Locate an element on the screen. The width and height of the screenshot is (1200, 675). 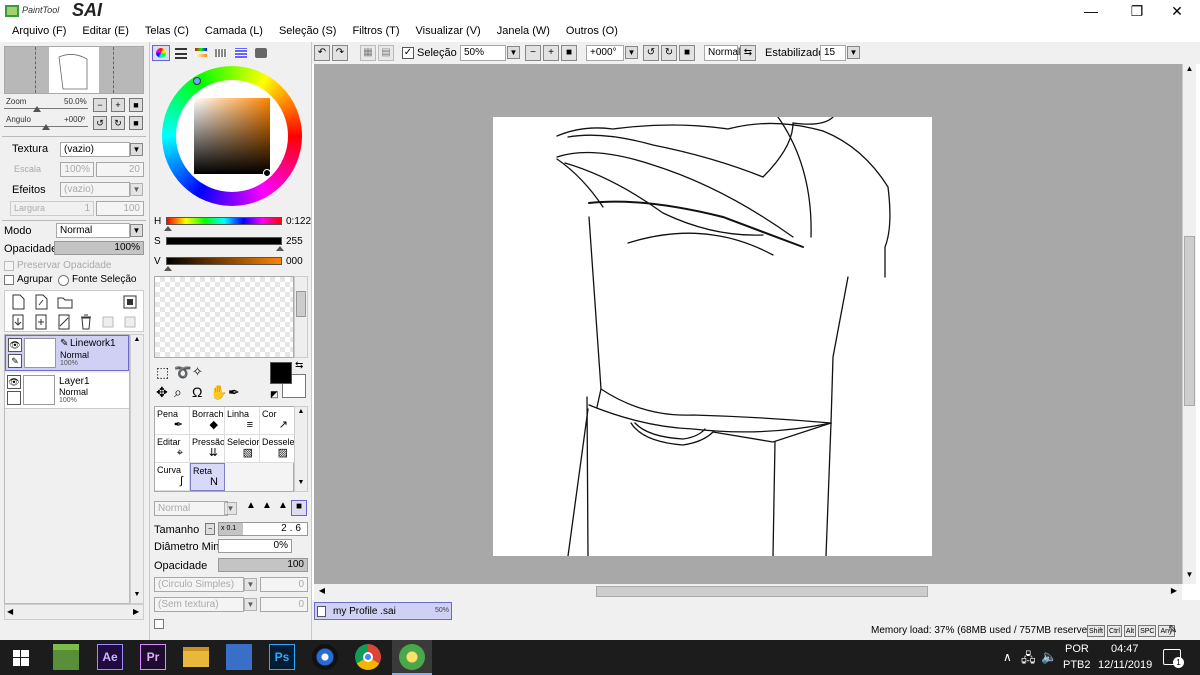
size-decrease-button: − is located at coordinates (210, 529).